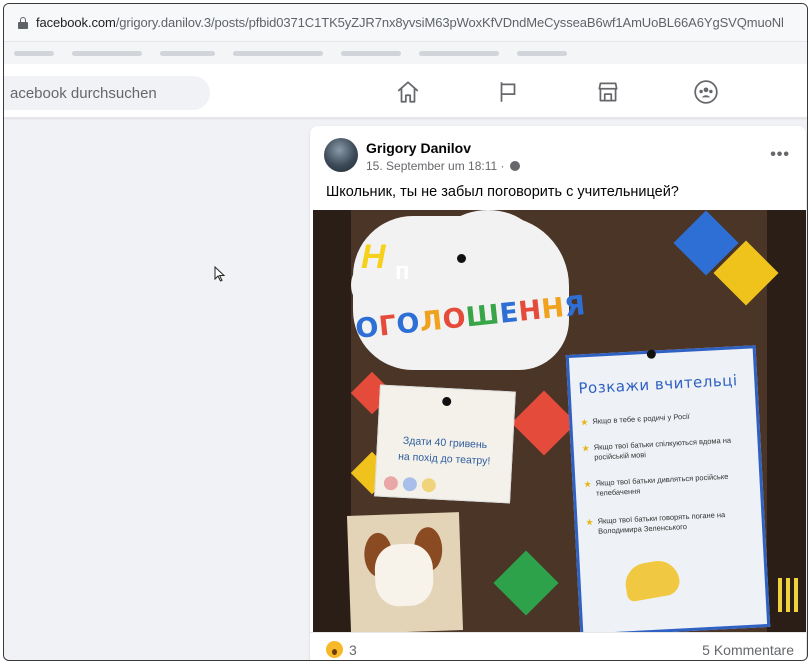 The image size is (810, 663). I want to click on search-placeholder: acebook durchsuchen, so click(83, 93).